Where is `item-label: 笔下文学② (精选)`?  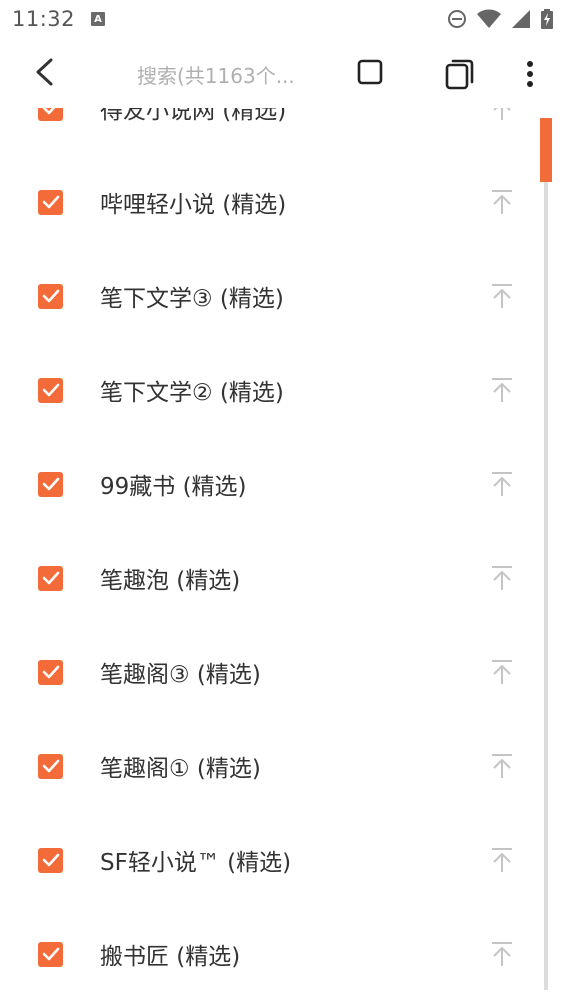
item-label: 笔下文学② (精选) is located at coordinates (192, 393).